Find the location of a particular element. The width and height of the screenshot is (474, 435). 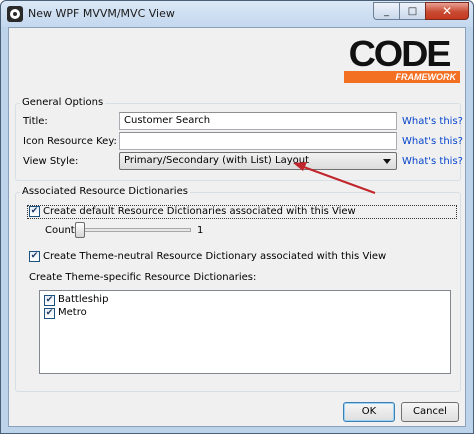

theme-metro-checkbox: ✔ is located at coordinates (49, 313).